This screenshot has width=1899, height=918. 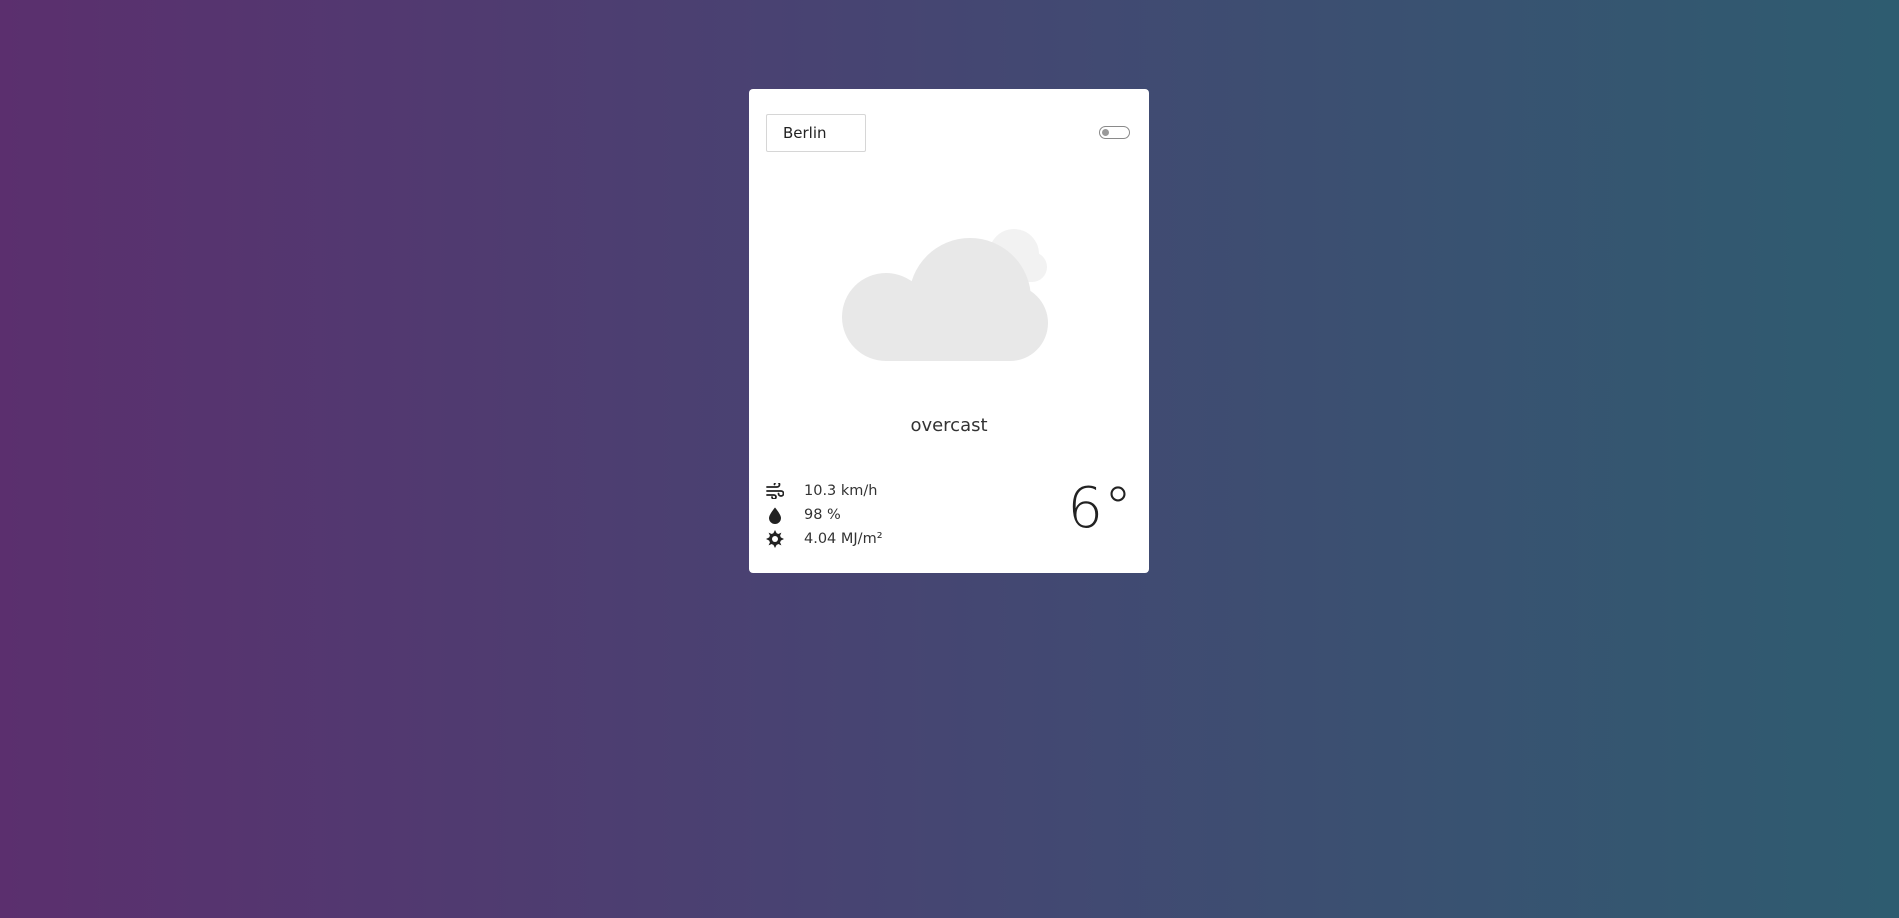 I want to click on weather-stats: 10.3 km/h 98 % 4.04 MJ/m², so click(x=824, y=515).